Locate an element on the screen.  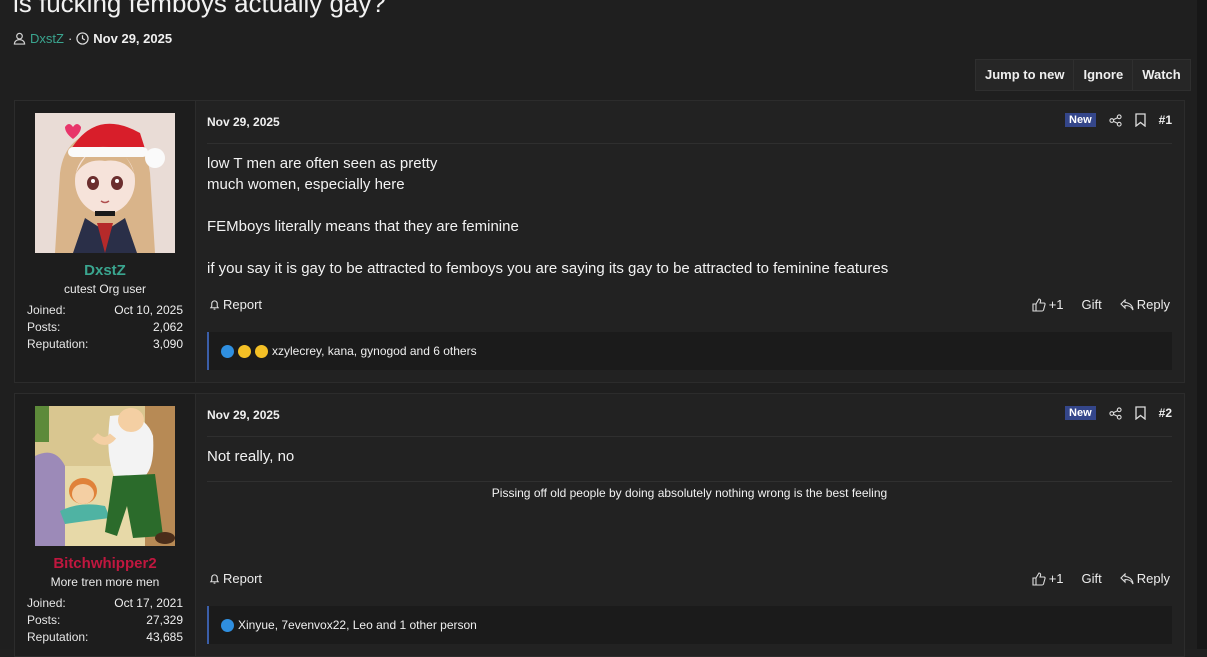
post-tools: New #2 is located at coordinates (1118, 413).